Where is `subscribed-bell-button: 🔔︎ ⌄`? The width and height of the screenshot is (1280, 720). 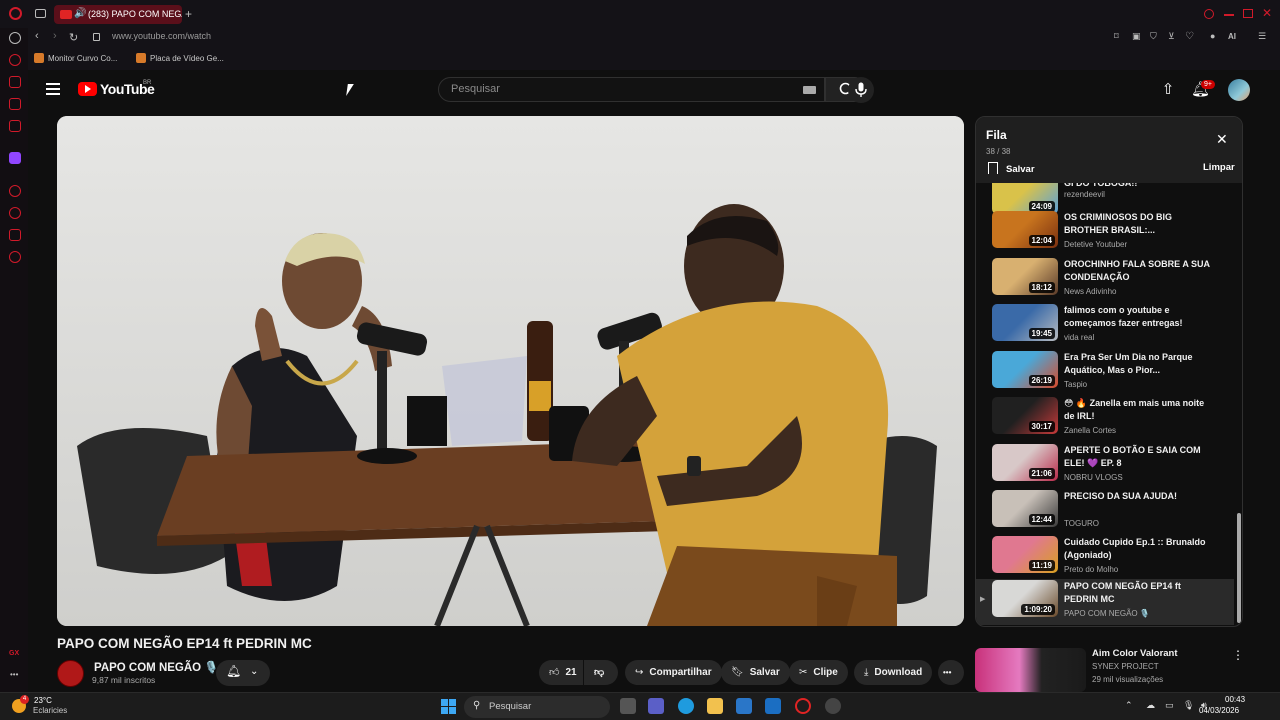 subscribed-bell-button: 🔔︎ ⌄ is located at coordinates (243, 673).